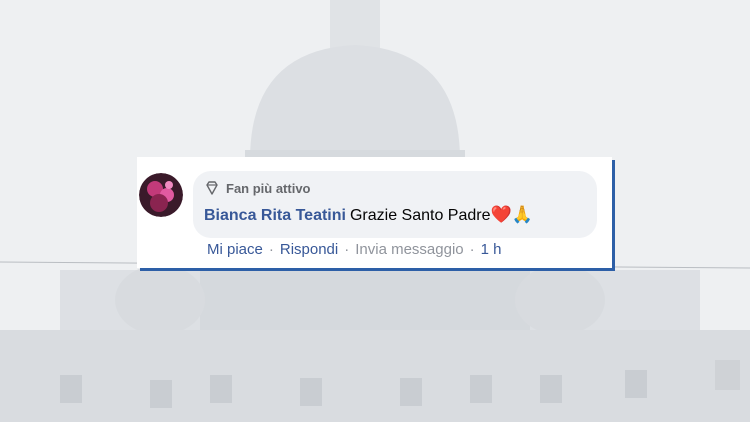 The width and height of the screenshot is (750, 422). What do you see at coordinates (409, 249) in the screenshot?
I see `send-message-link: Invia messaggio` at bounding box center [409, 249].